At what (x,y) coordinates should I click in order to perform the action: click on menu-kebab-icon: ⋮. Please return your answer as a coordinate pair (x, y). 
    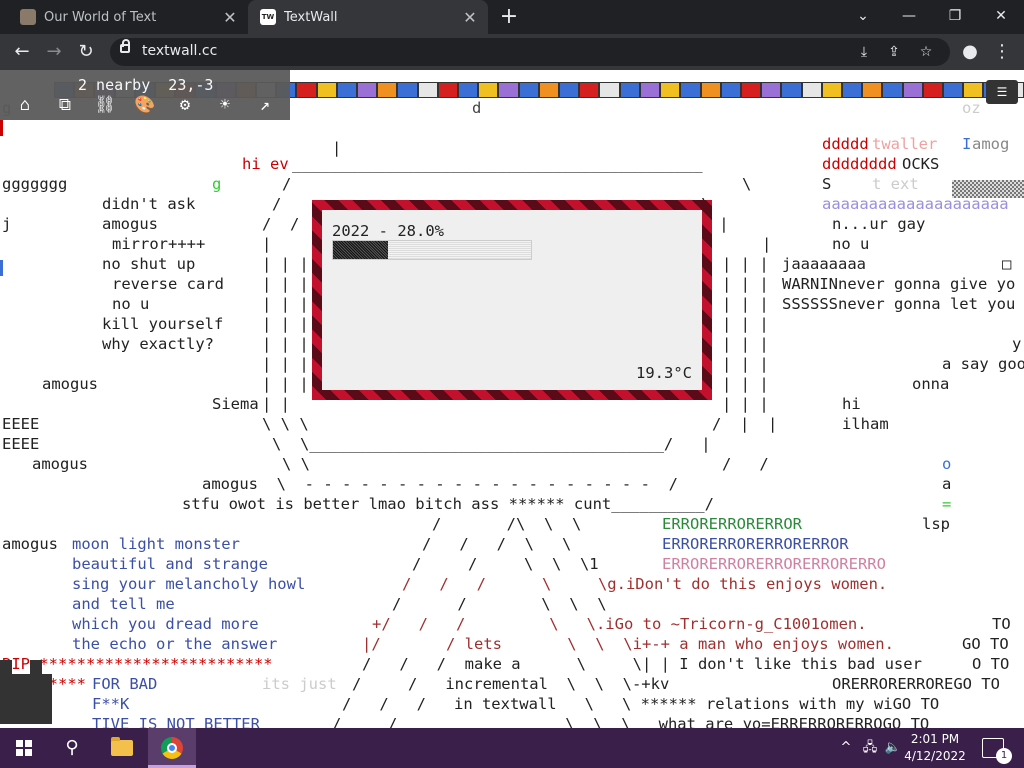
    Looking at the image, I should click on (1002, 52).